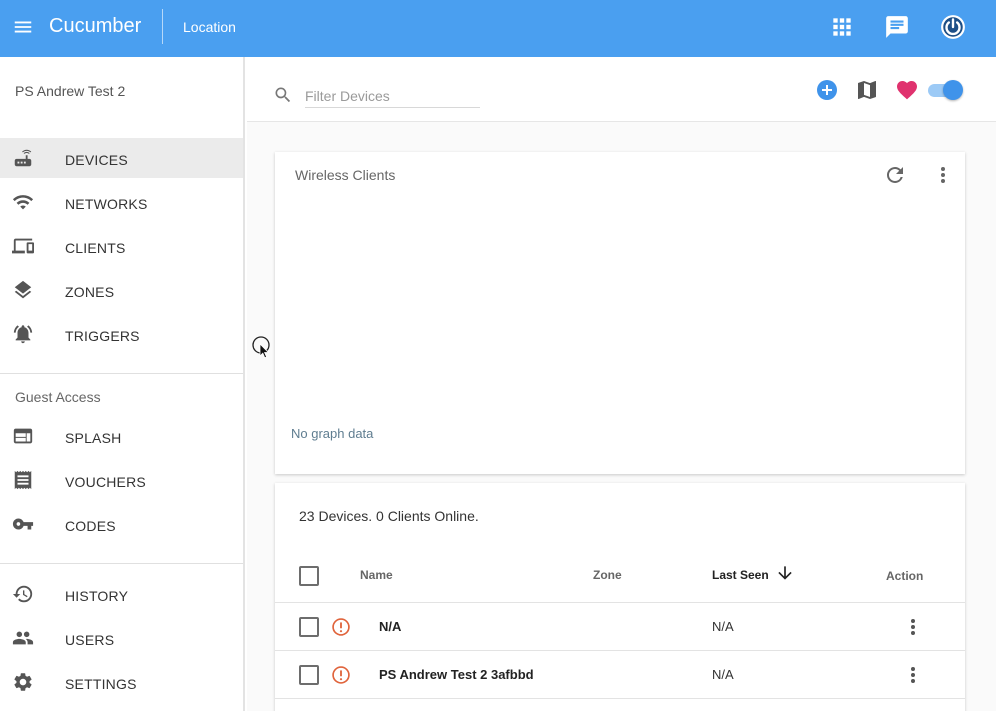 The image size is (996, 711). I want to click on heart-icon, so click(907, 90).